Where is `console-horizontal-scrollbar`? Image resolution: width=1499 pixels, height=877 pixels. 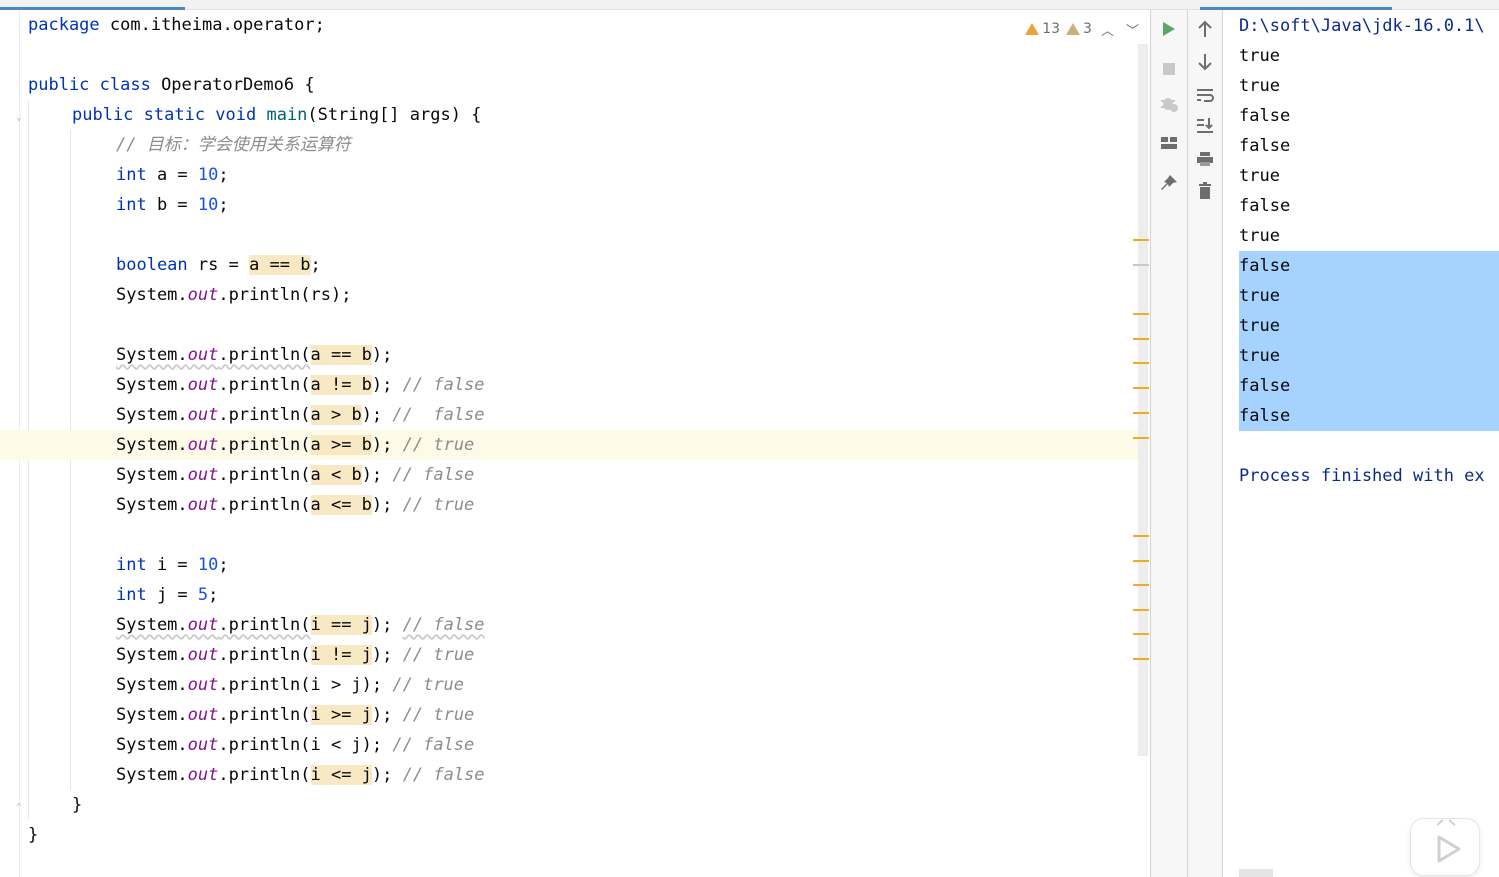
console-horizontal-scrollbar is located at coordinates (1256, 873).